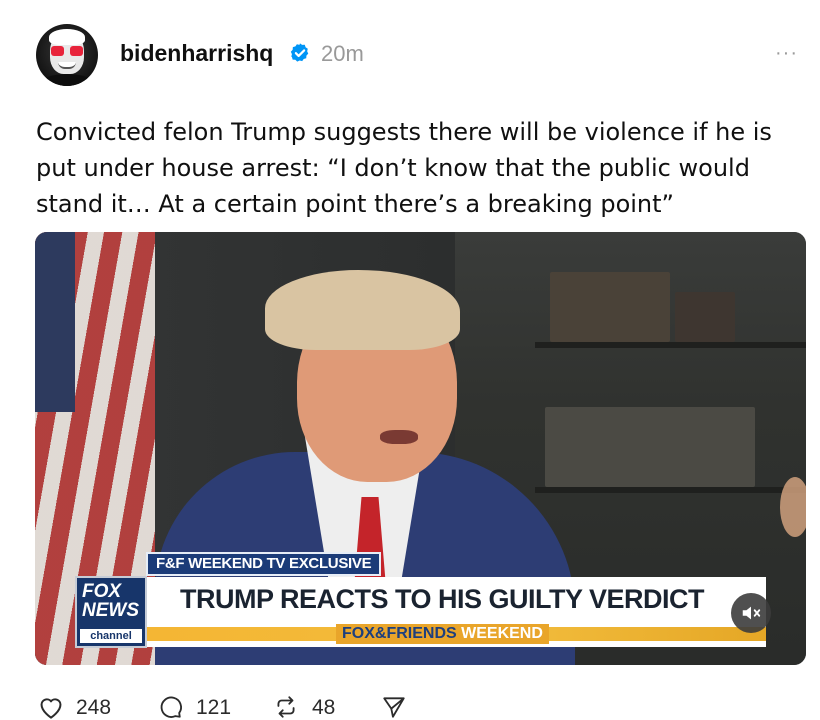  I want to click on comment-icon, so click(171, 707).